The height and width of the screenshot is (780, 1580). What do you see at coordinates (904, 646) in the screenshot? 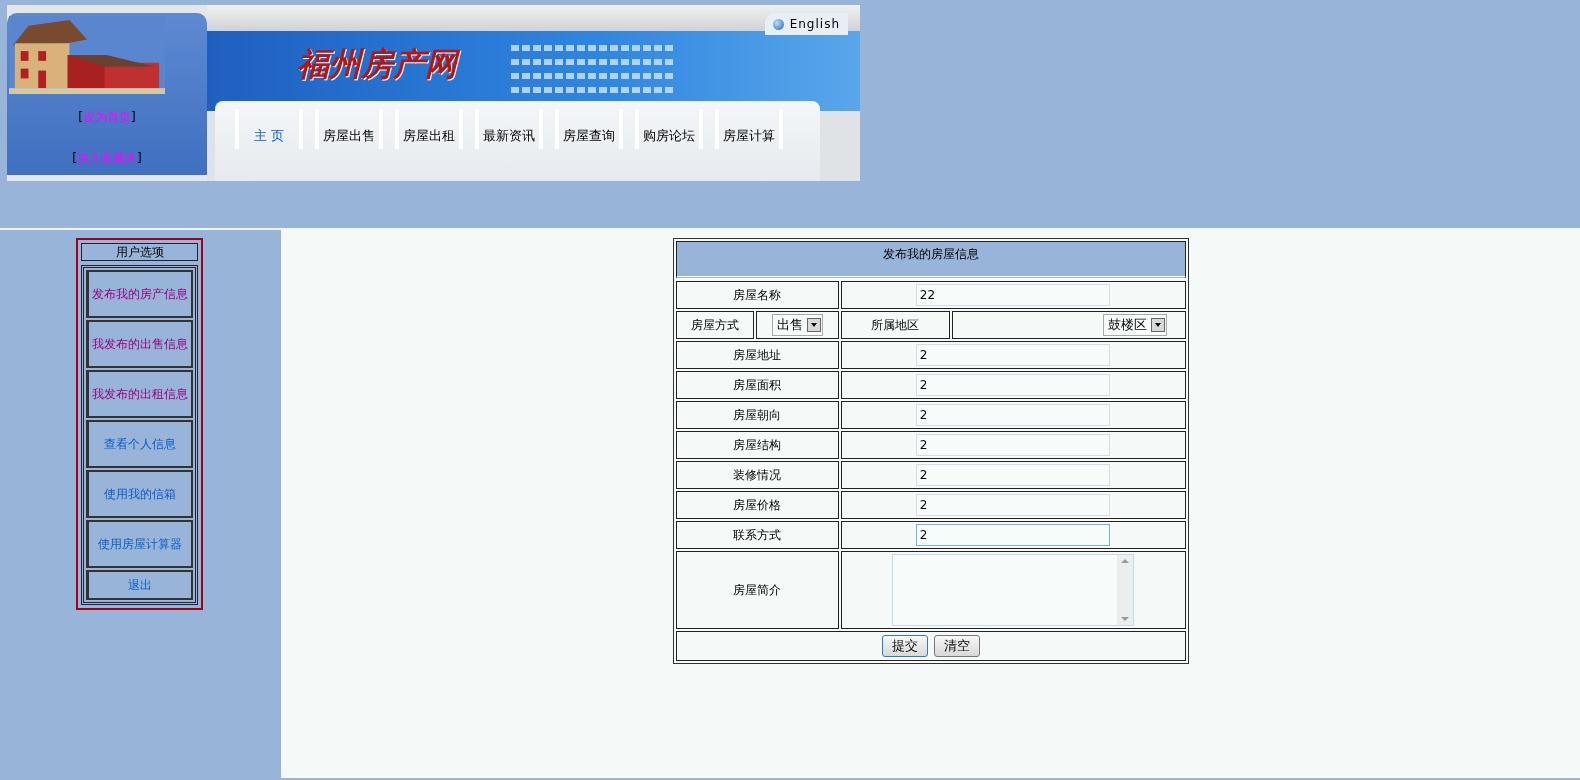
I see `form-button: 提交` at bounding box center [904, 646].